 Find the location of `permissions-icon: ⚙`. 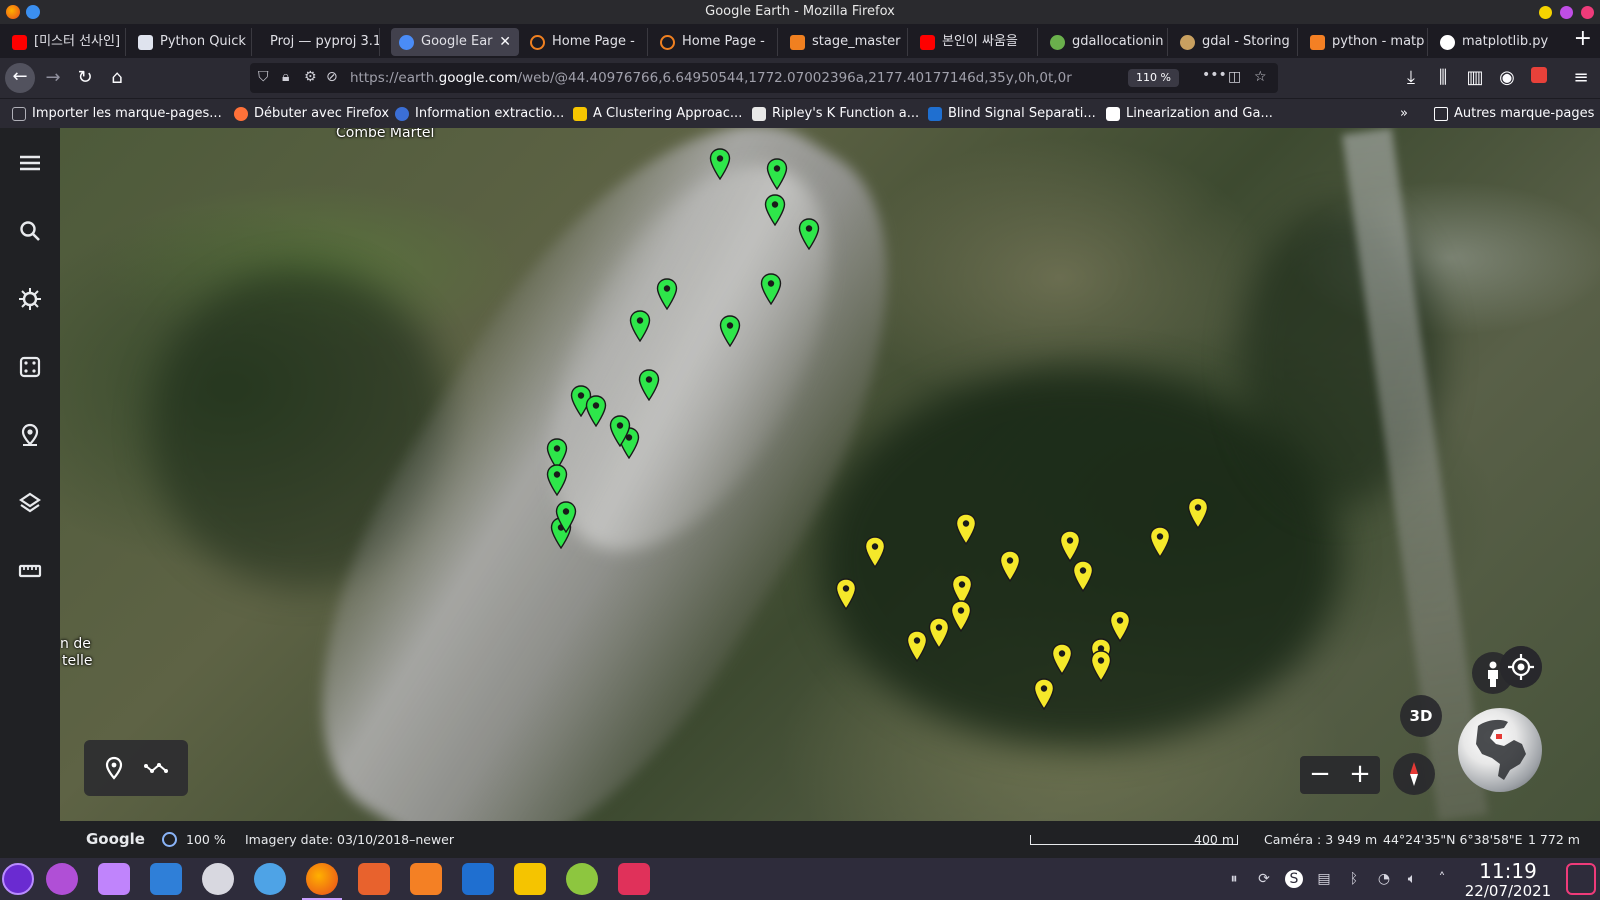

permissions-icon: ⚙ is located at coordinates (310, 77).